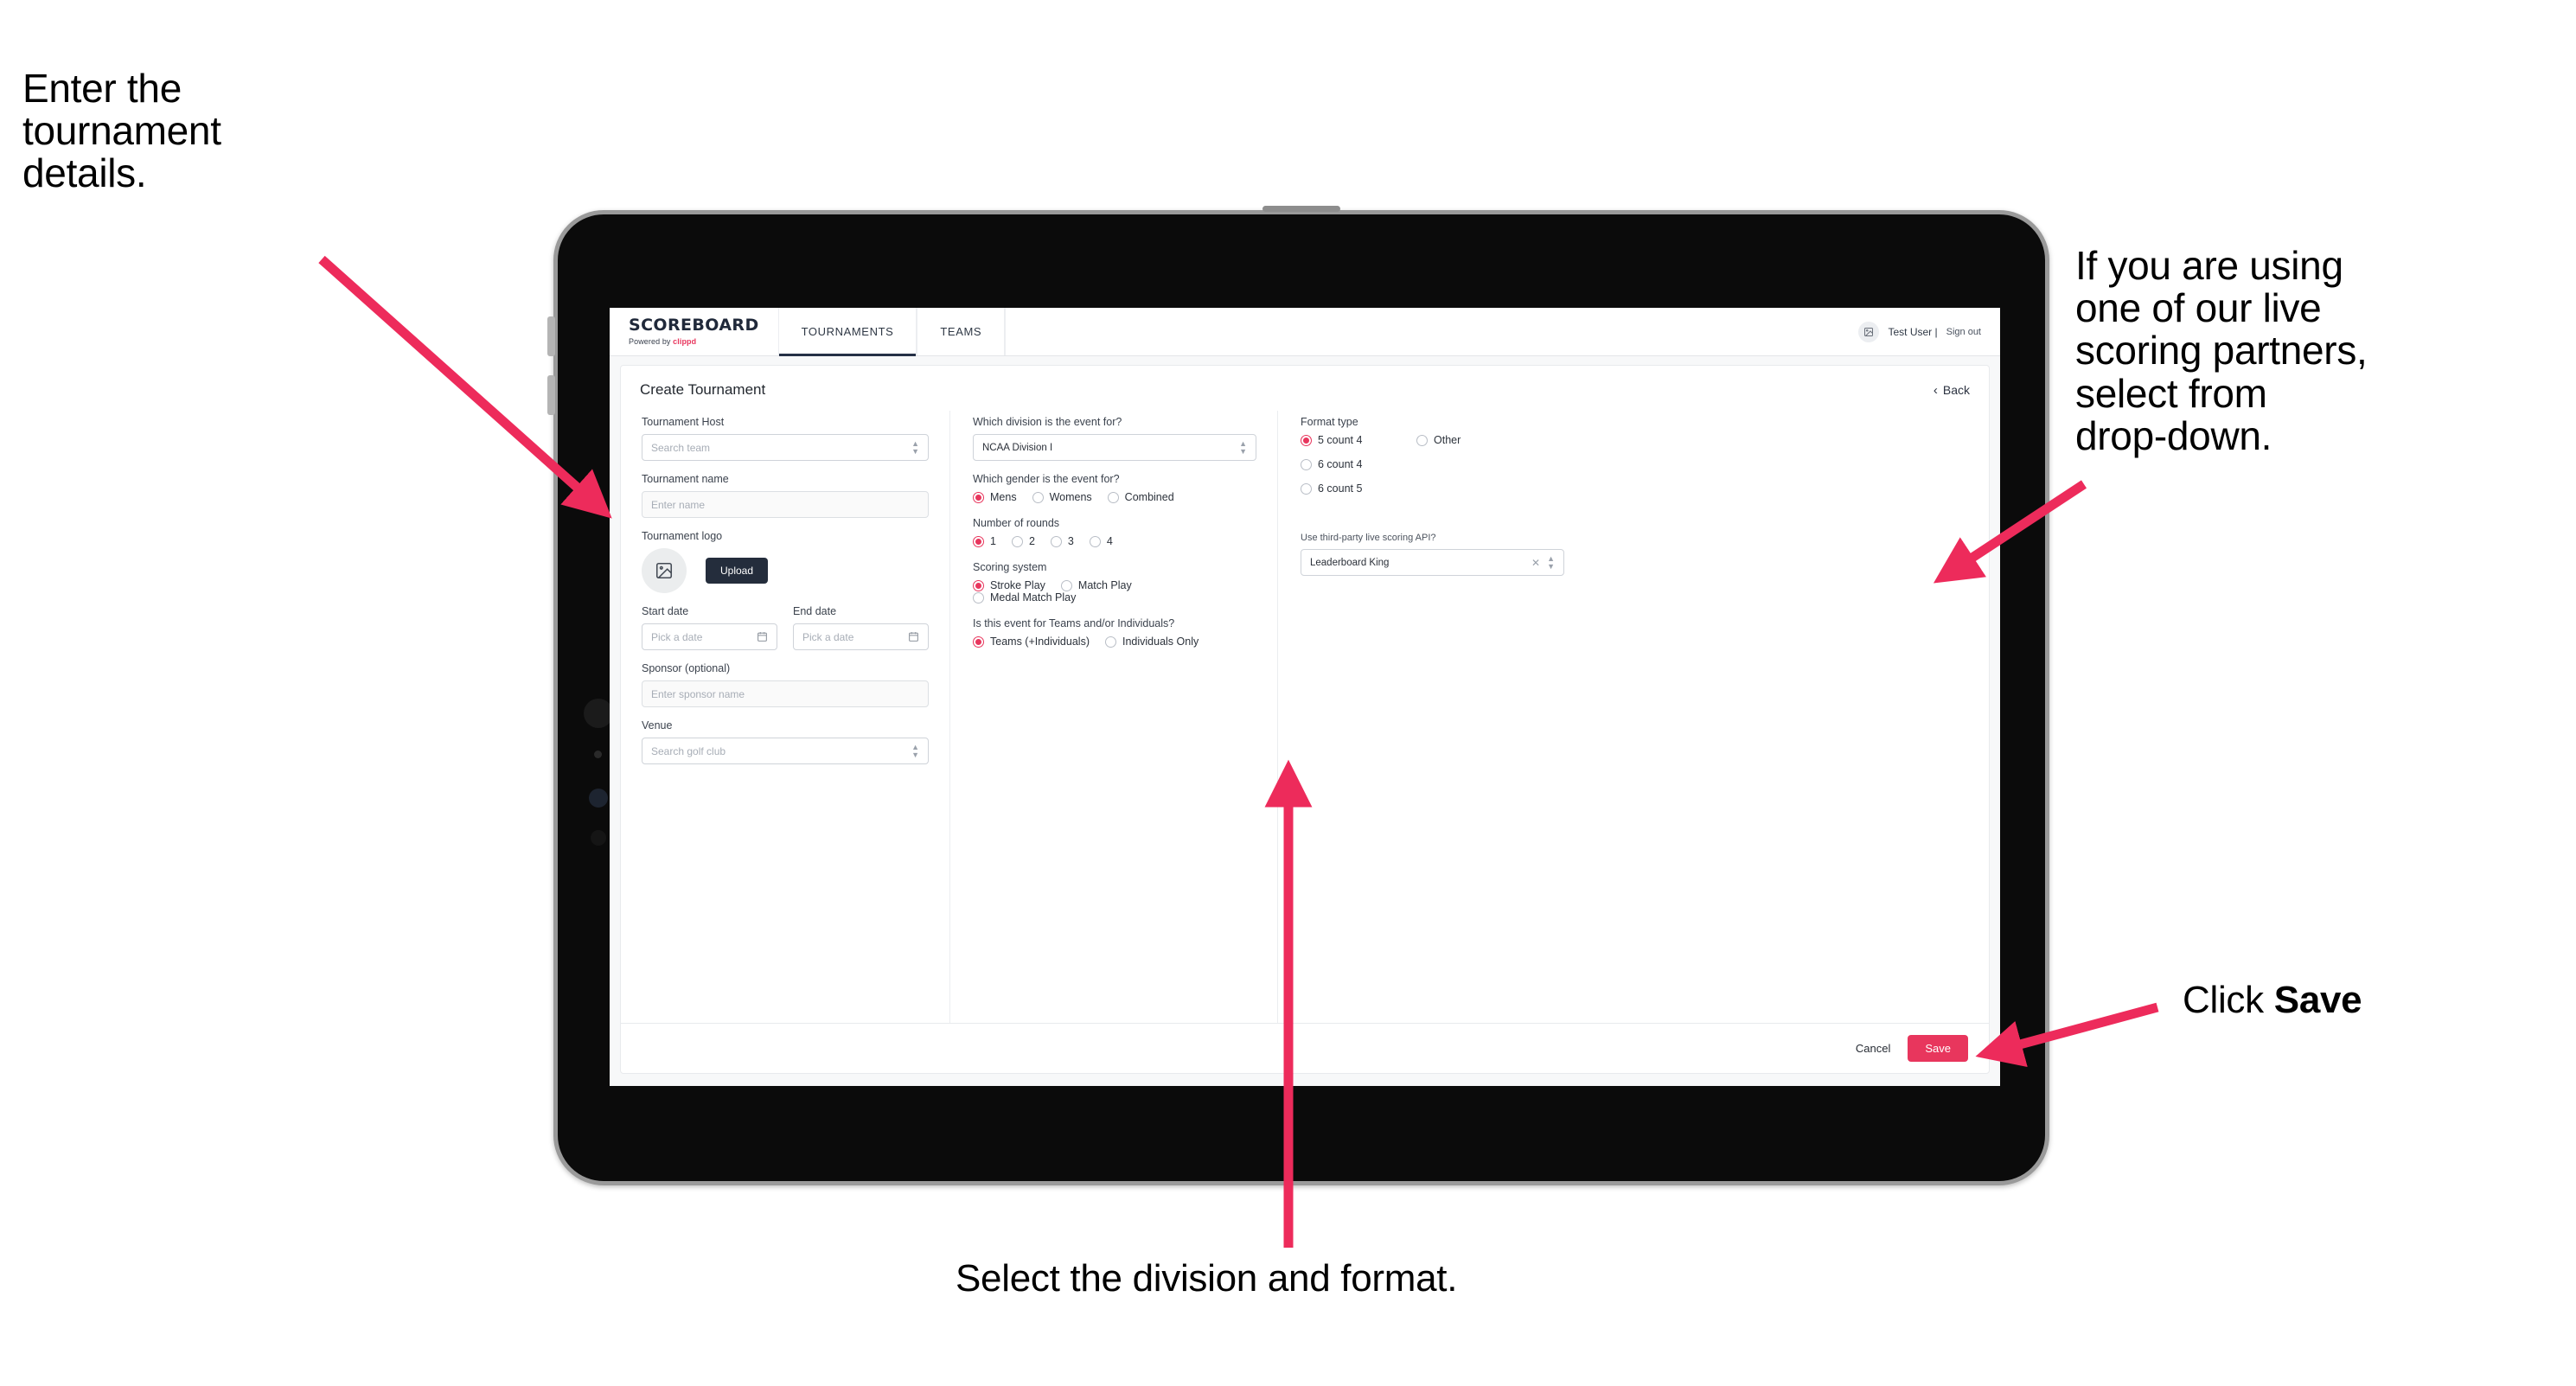  I want to click on format-options-left: 5 count 4 6 count 4 6 count 5, so click(1357, 471).